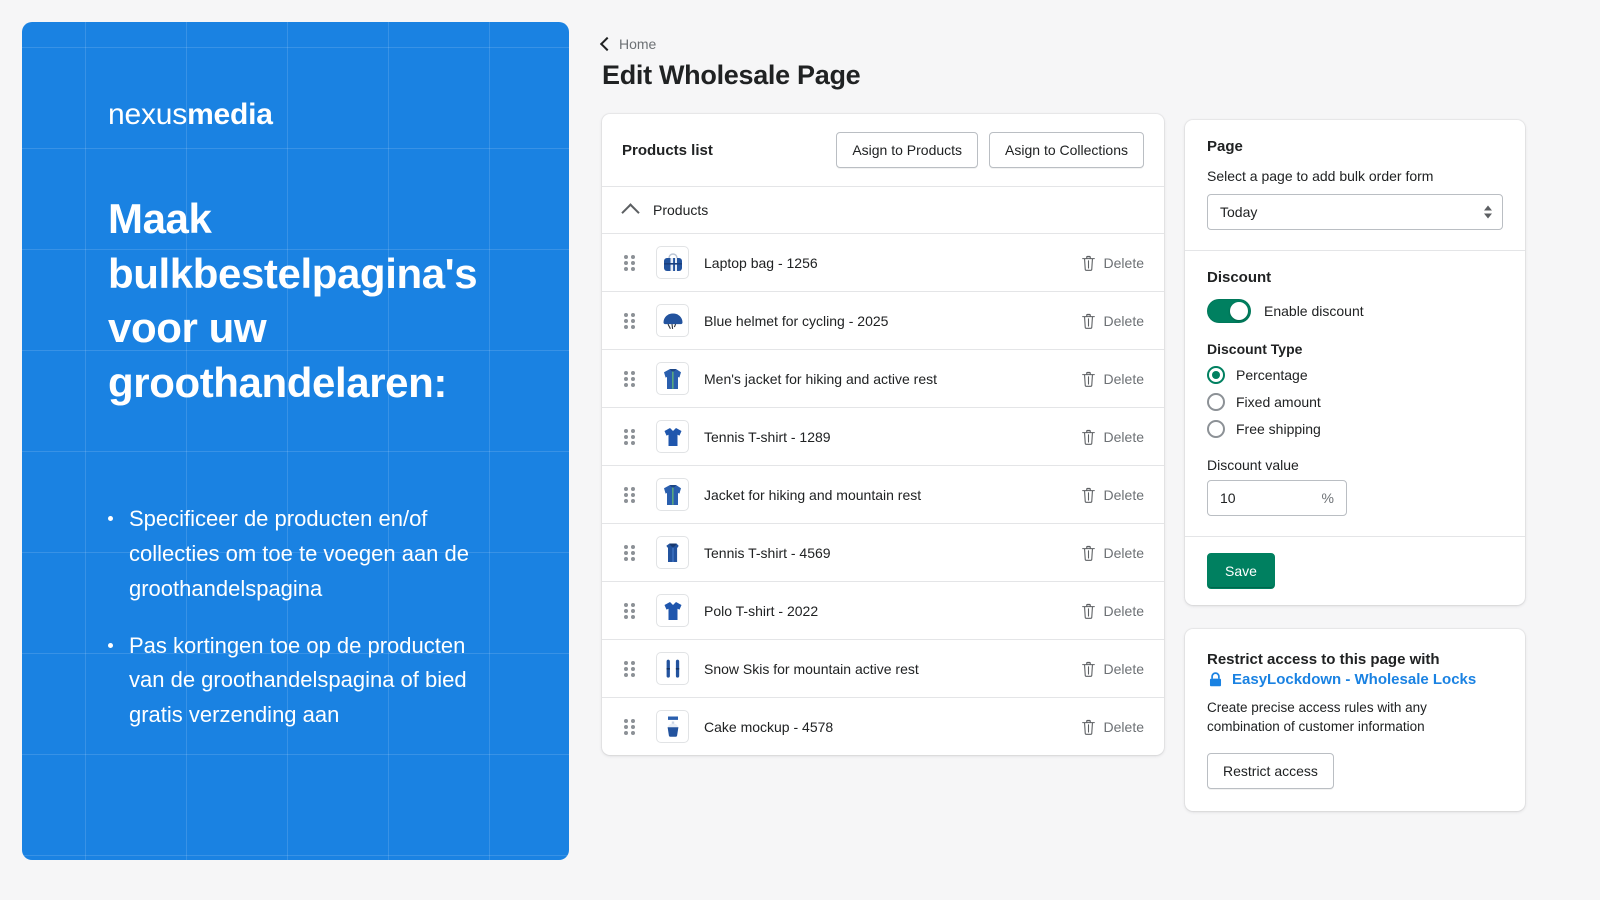  What do you see at coordinates (1277, 498) in the screenshot?
I see `discount-value-input: 10 %` at bounding box center [1277, 498].